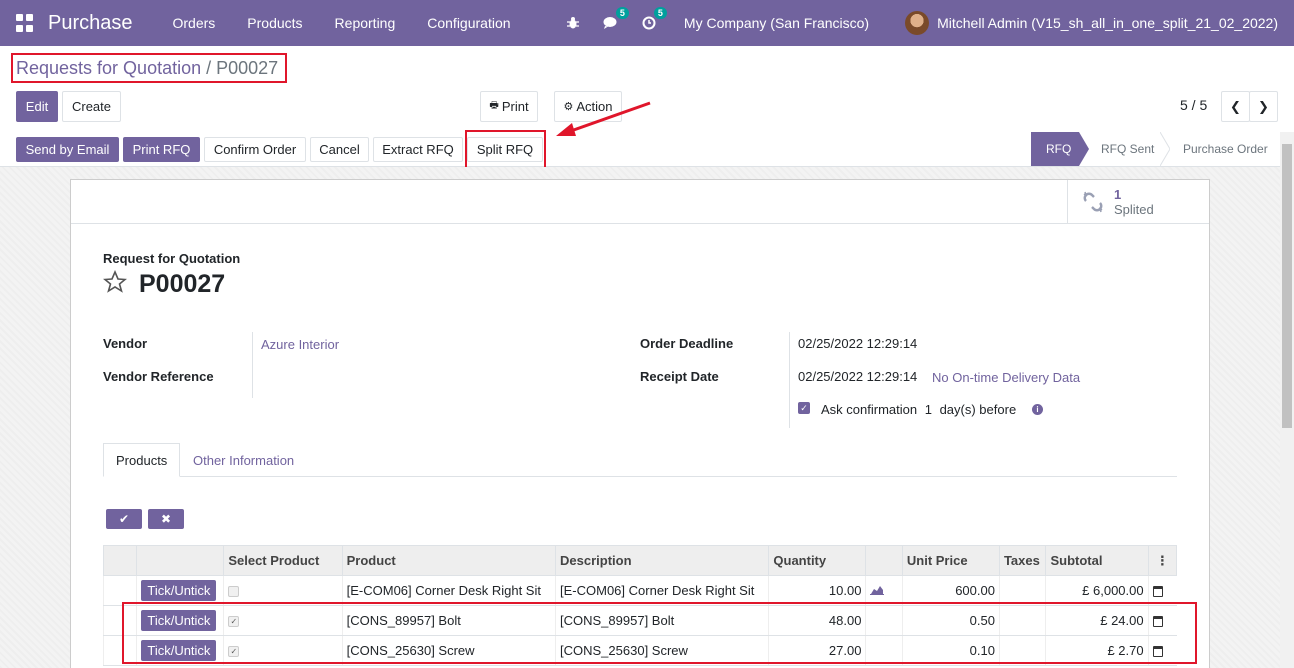  Describe the element at coordinates (161, 149) in the screenshot. I see `print-rfq-button: Print RFQ` at that location.